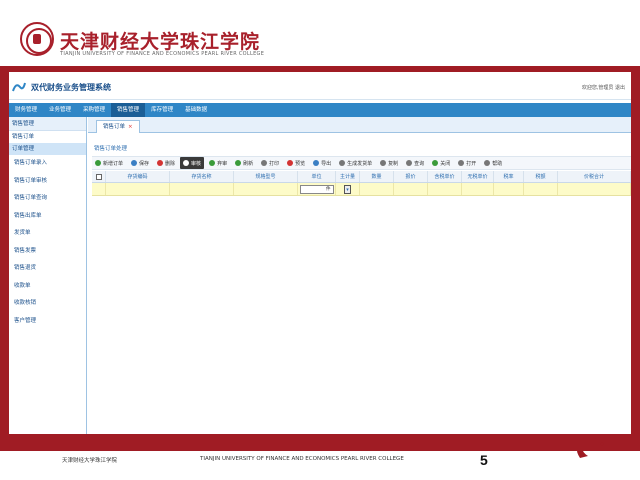 This screenshot has width=640, height=480. Describe the element at coordinates (326, 163) in the screenshot. I see `toolbar-button-label: 导出` at that location.